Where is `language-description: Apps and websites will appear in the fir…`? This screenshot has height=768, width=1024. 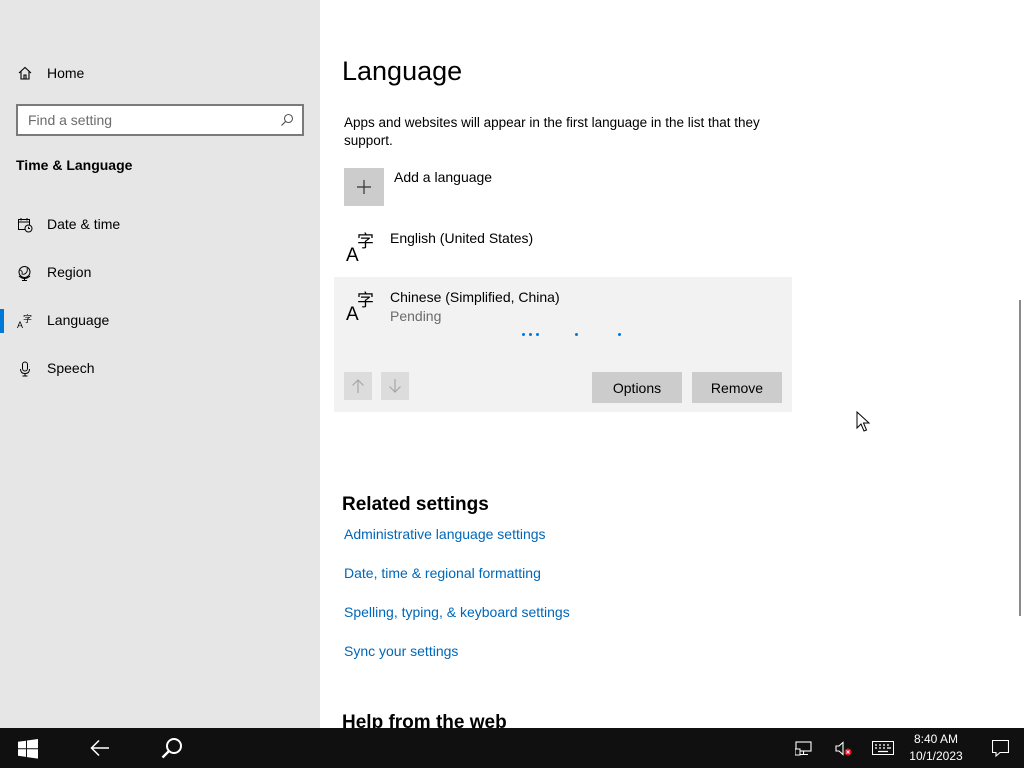 language-description: Apps and websites will appear in the fir… is located at coordinates (552, 131).